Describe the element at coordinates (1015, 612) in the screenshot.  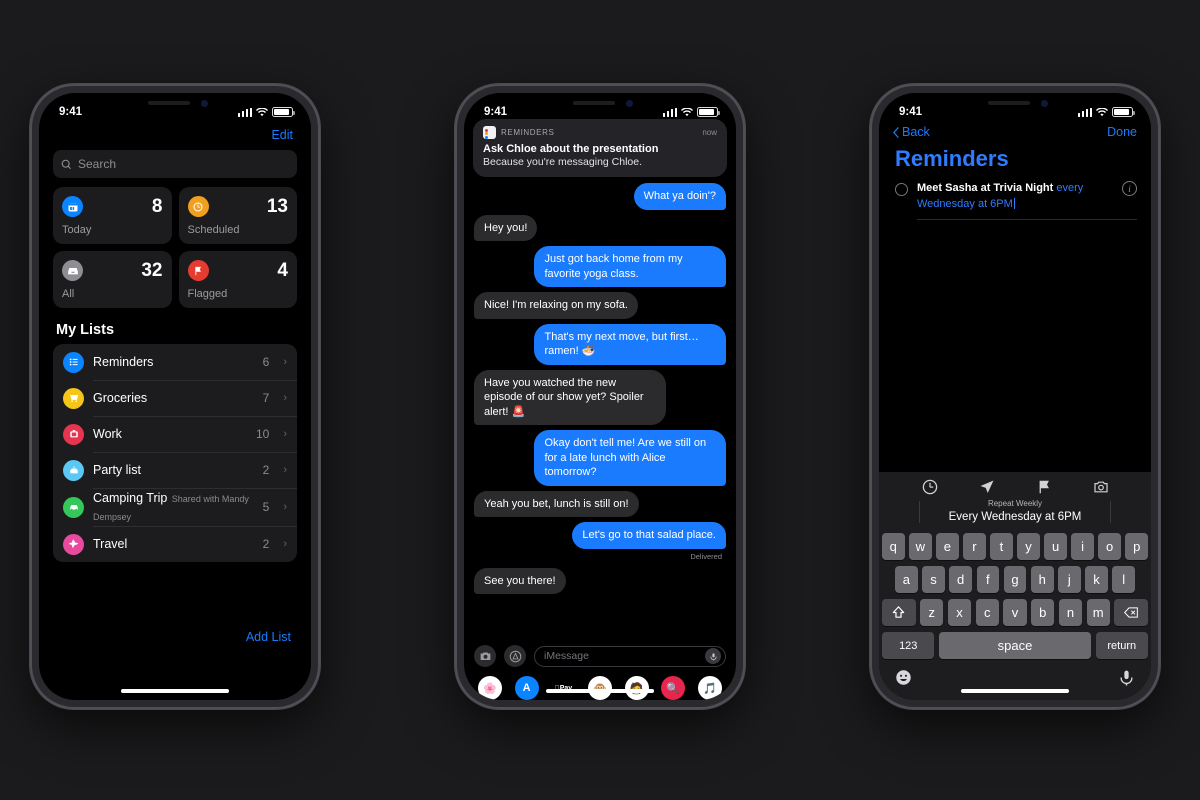
I see `key-v: v` at that location.